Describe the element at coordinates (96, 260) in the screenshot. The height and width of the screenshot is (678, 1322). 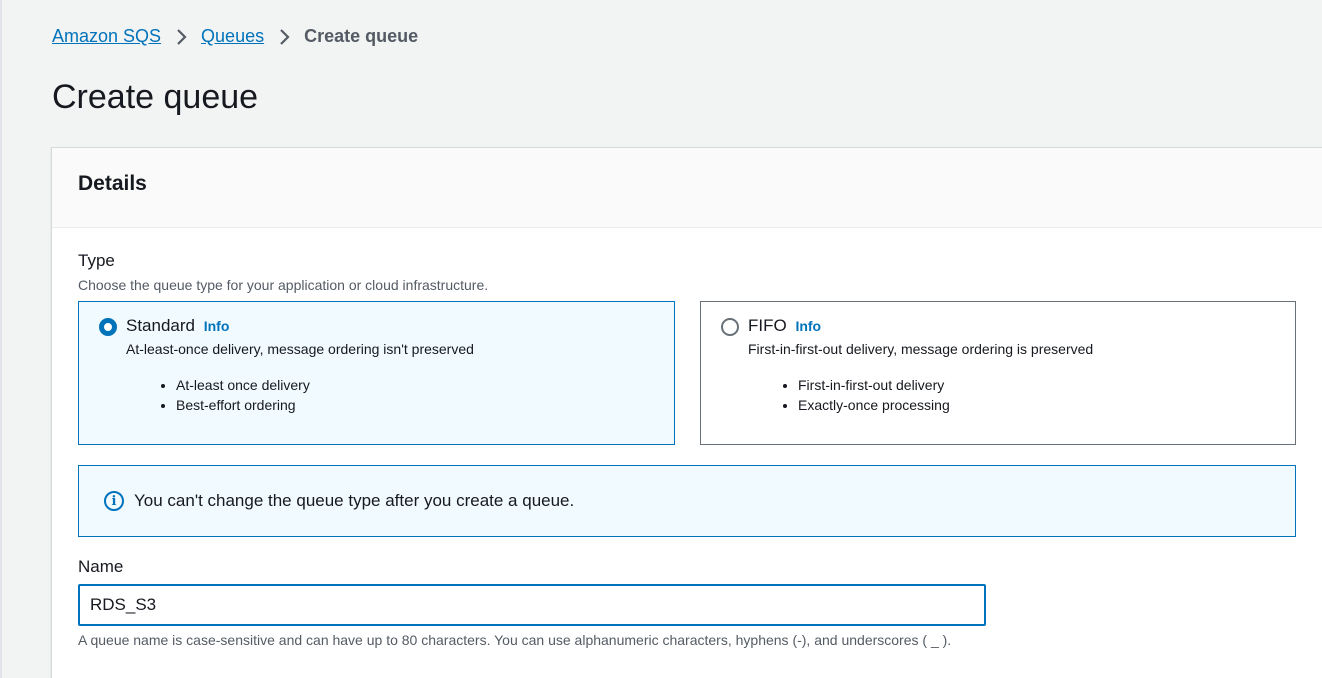
I see `type-label: Type` at that location.